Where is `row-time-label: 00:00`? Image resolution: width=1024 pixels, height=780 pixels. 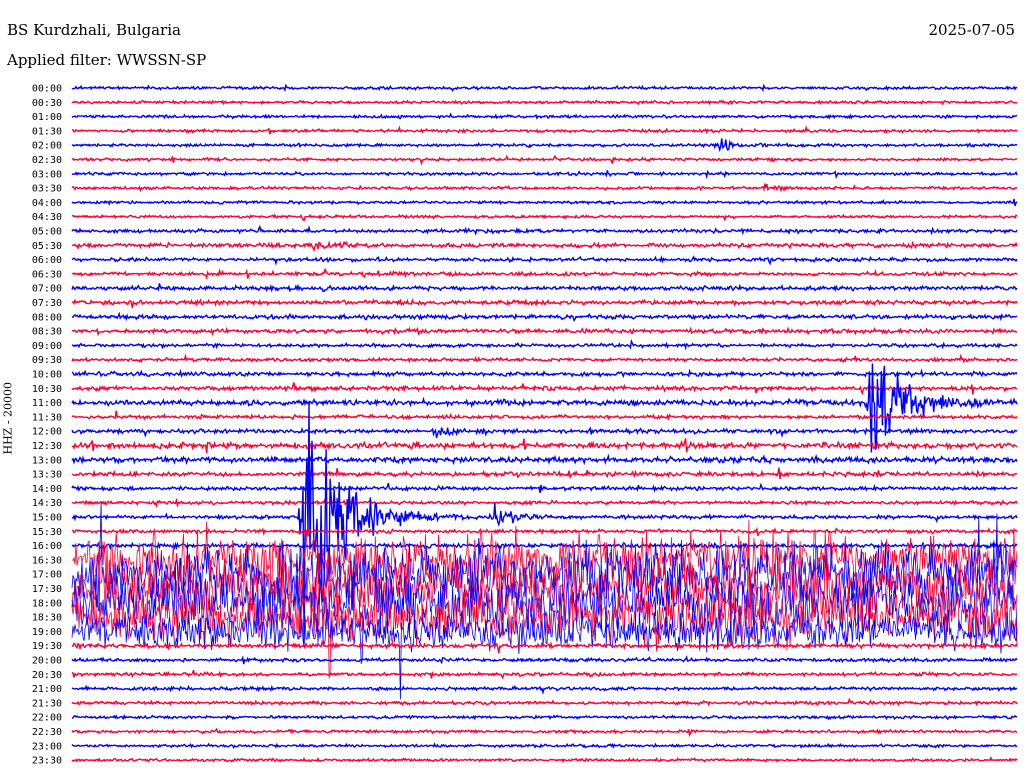 row-time-label: 00:00 is located at coordinates (47, 89).